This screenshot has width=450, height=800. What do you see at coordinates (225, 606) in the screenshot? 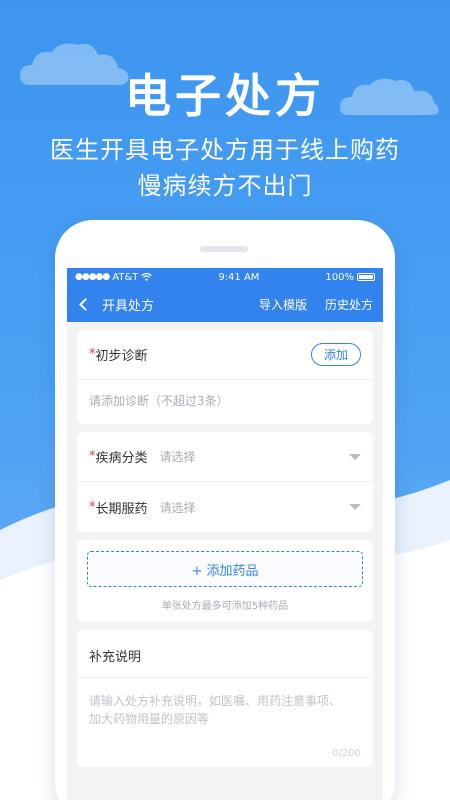
I see `drug-limit-note: 单张处方最多可添加5种药品` at bounding box center [225, 606].